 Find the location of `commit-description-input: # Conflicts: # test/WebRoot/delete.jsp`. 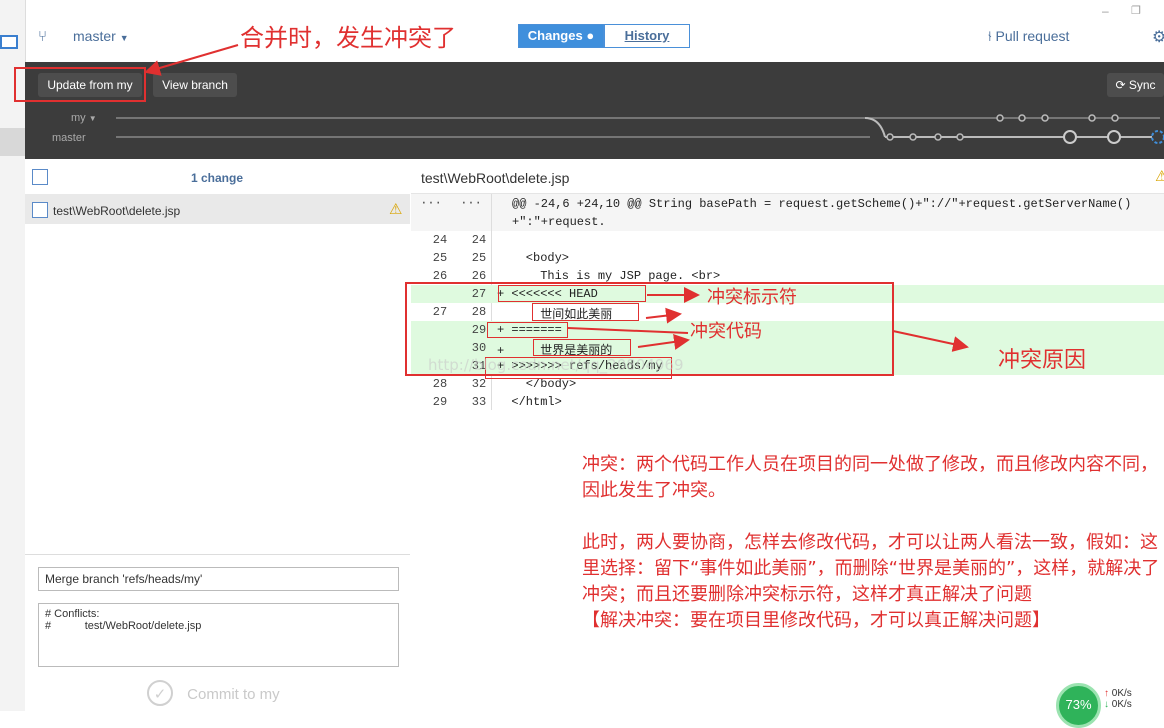

commit-description-input: # Conflicts: # test/WebRoot/delete.jsp is located at coordinates (218, 635).